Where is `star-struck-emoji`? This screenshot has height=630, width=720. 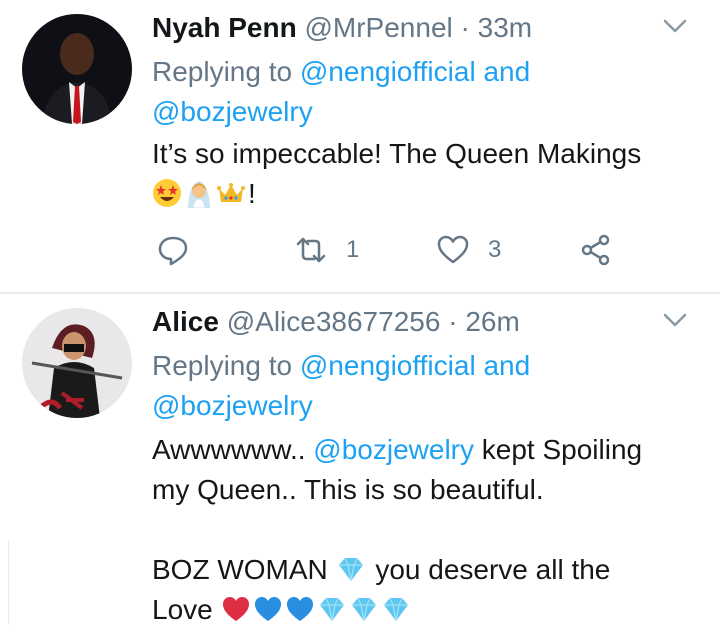 star-struck-emoji is located at coordinates (167, 193).